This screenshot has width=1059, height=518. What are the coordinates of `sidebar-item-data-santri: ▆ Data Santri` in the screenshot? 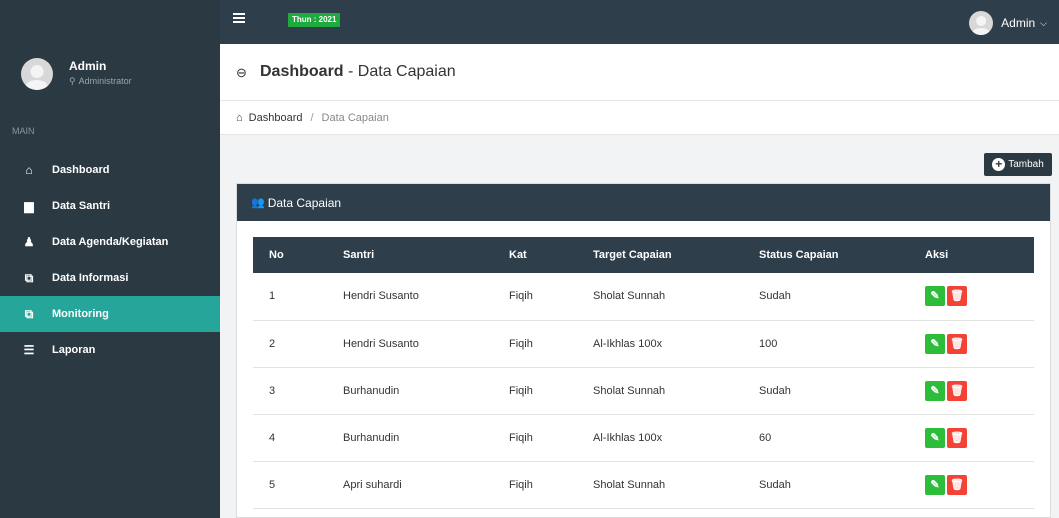 It's located at (110, 206).